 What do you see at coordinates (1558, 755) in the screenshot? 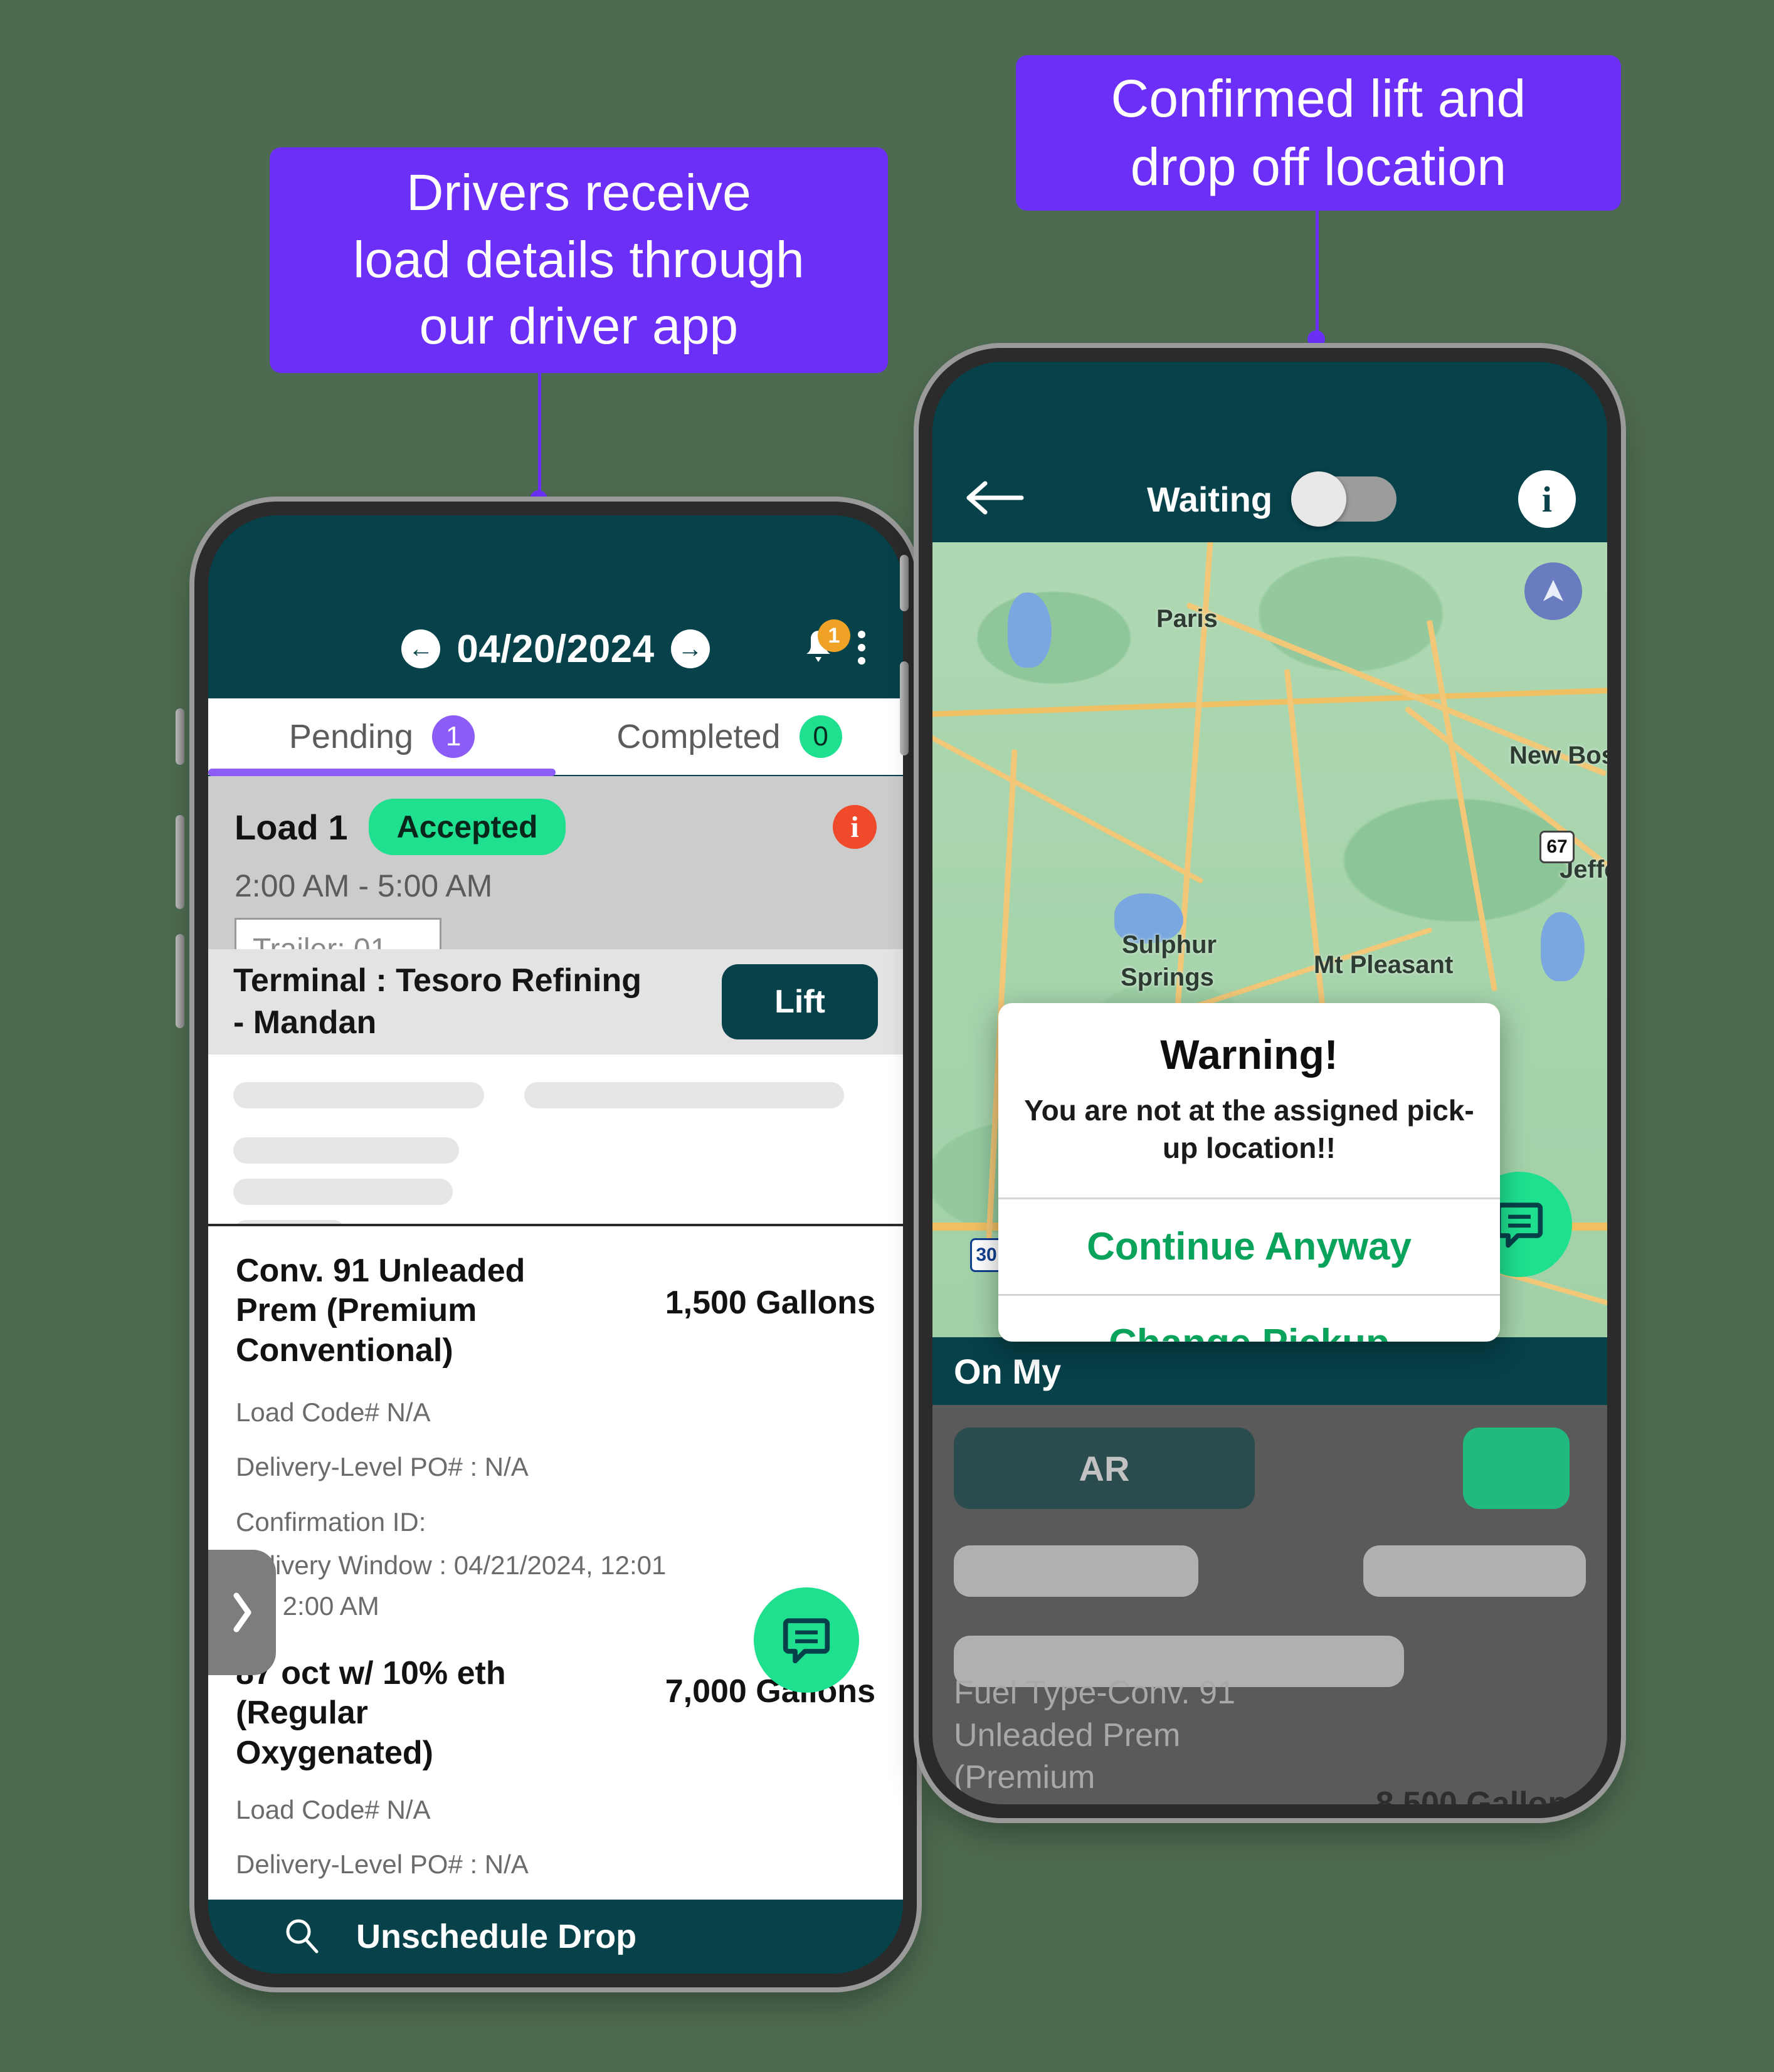
I see `map-label: New Boston` at bounding box center [1558, 755].